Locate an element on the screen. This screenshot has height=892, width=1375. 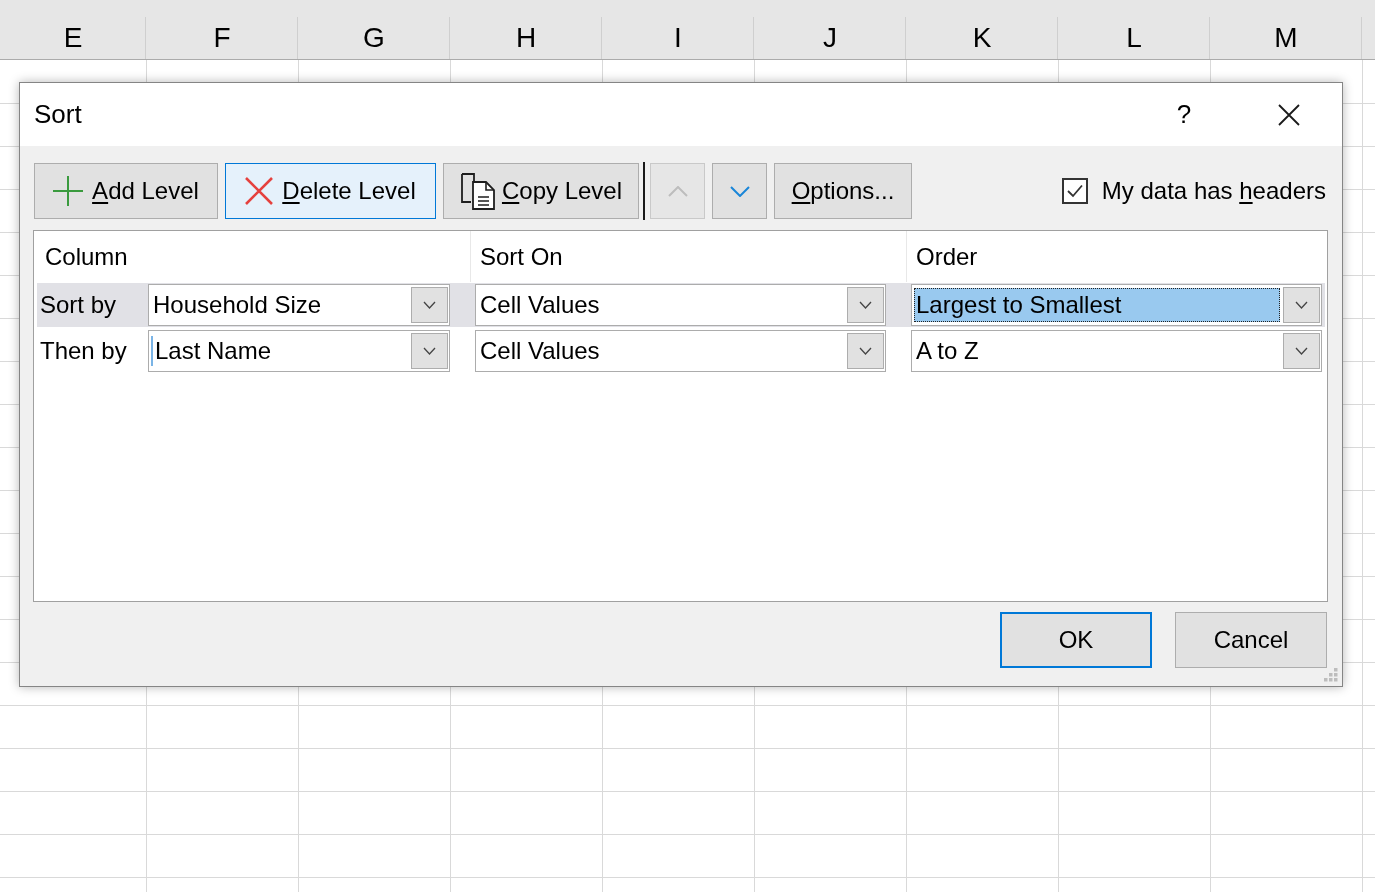
sort-level-row: Then by Last Name Cell Values A to Z is located at coordinates (681, 351).